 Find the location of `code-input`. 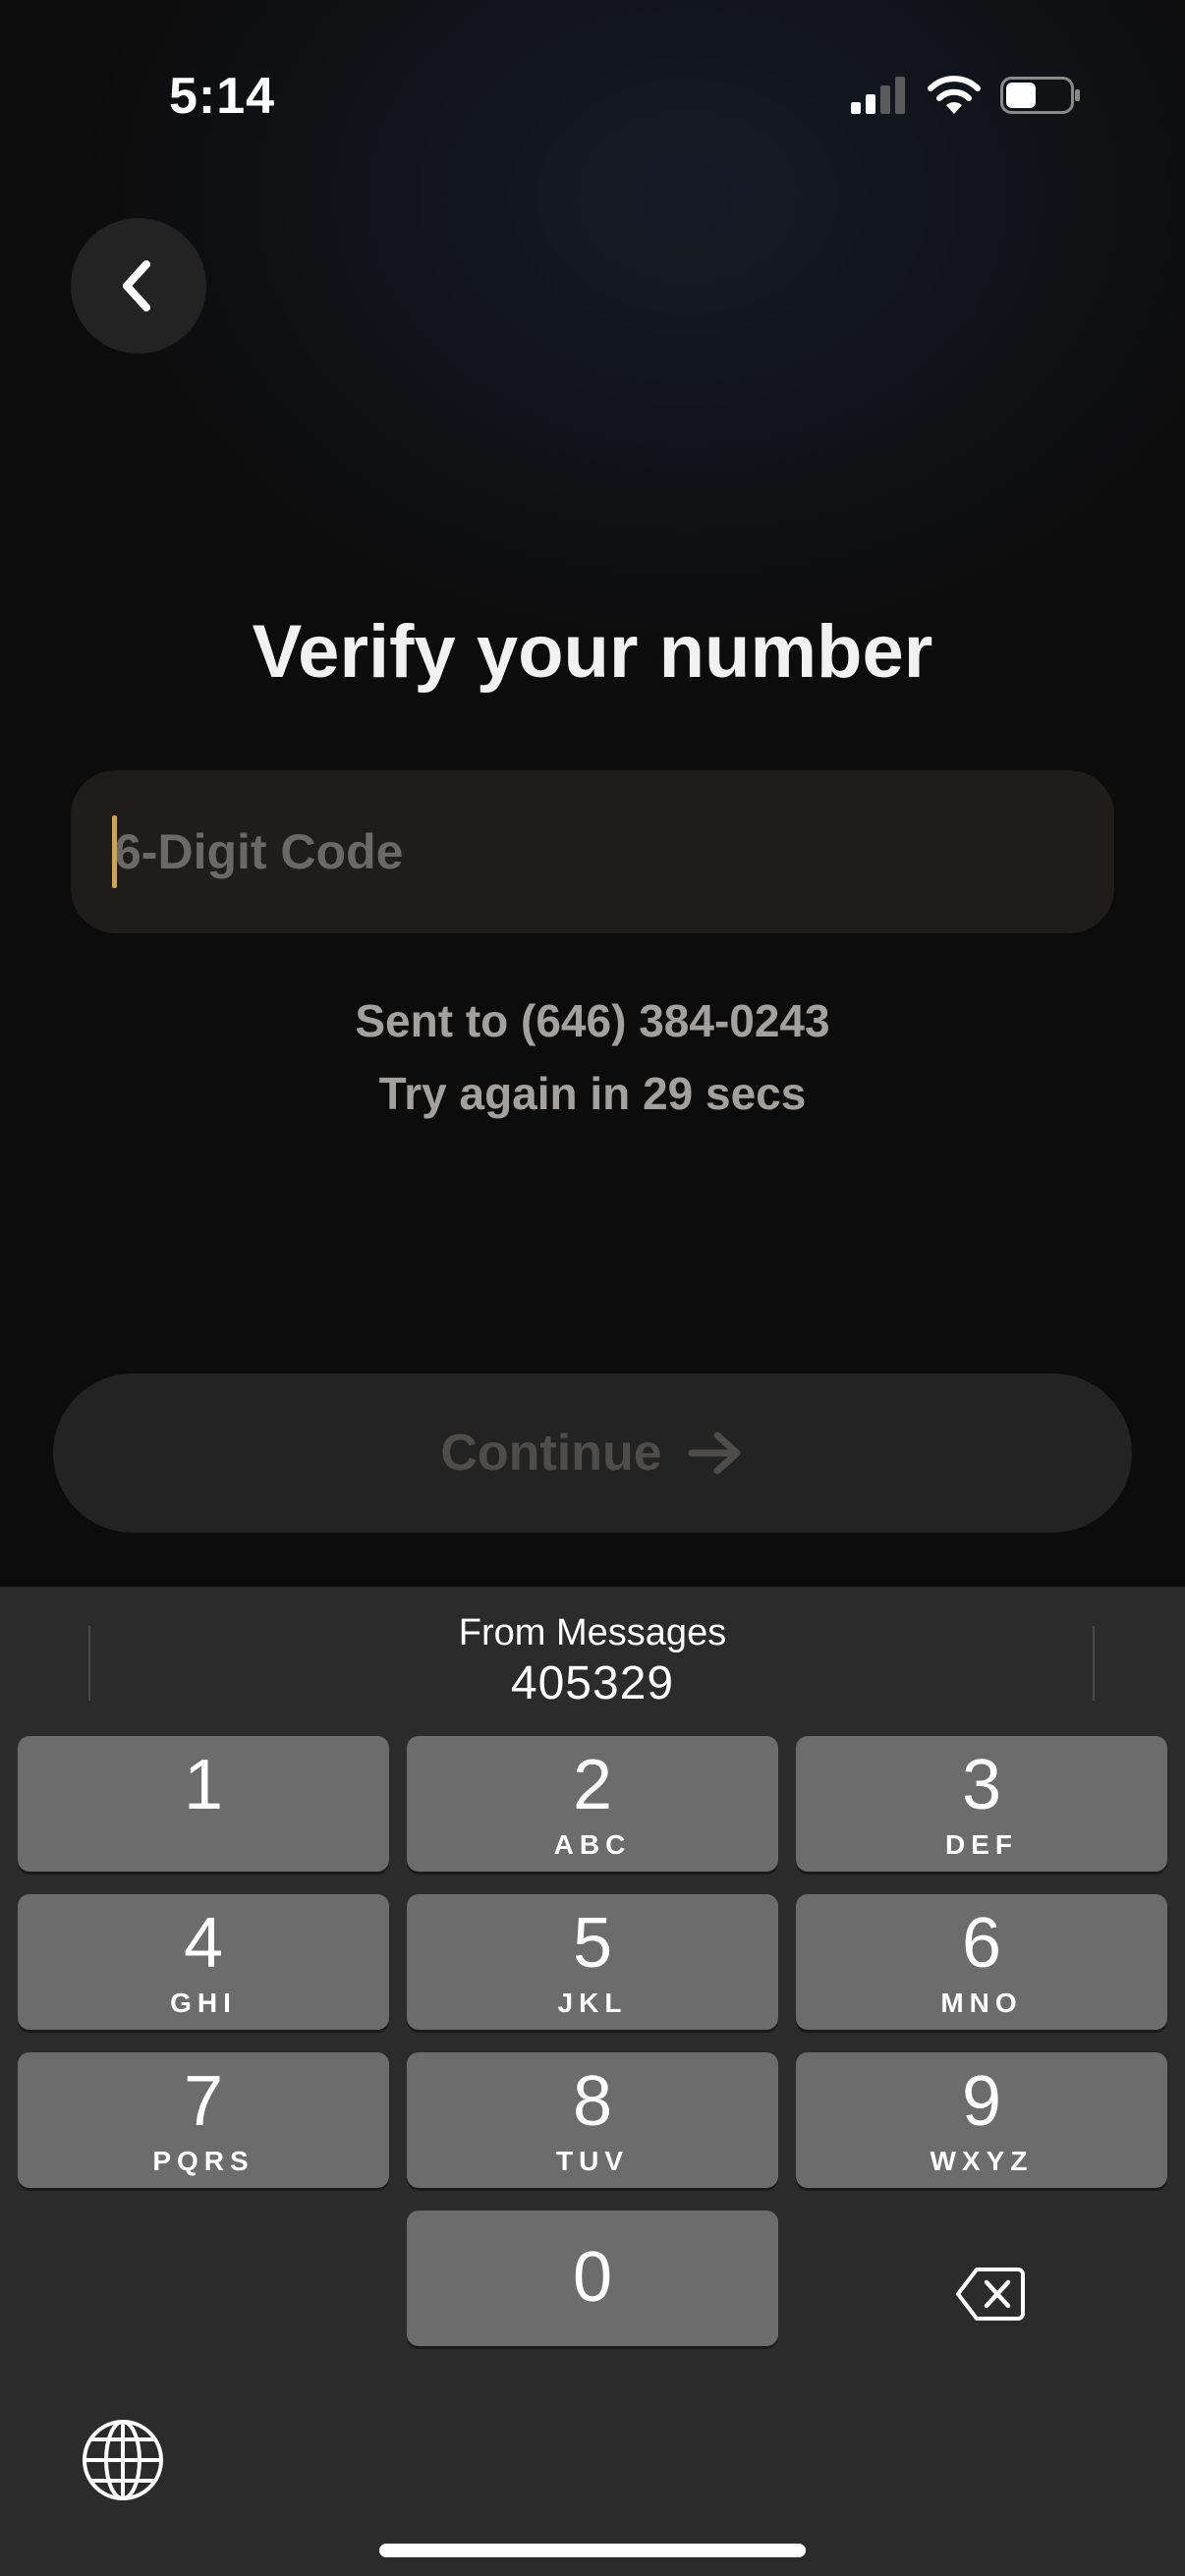

code-input is located at coordinates (556, 852).